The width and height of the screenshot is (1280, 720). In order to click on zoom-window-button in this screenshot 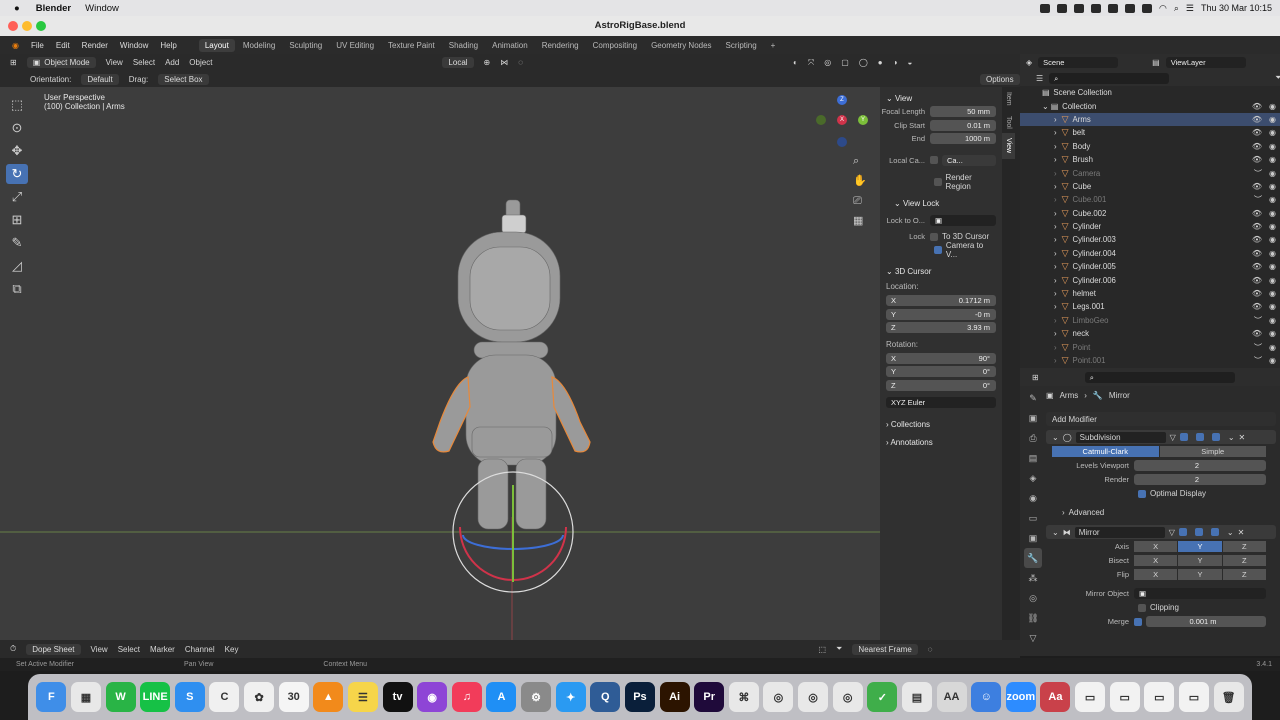, I will do `click(41, 26)`.